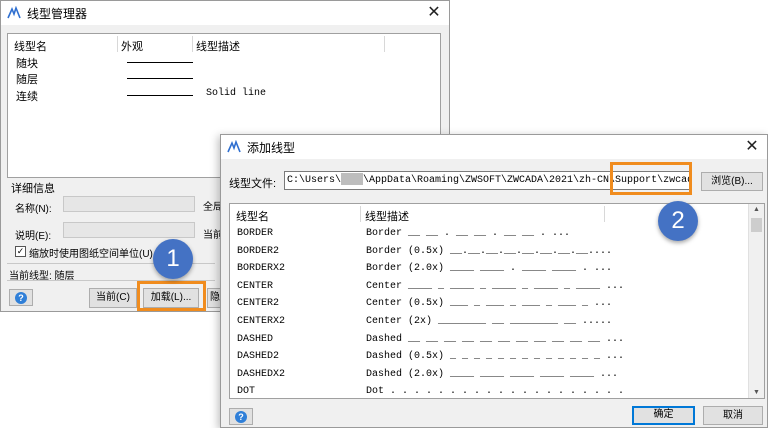 Image resolution: width=768 pixels, height=428 pixels. I want to click on set-current-button: 当前(C), so click(113, 298).